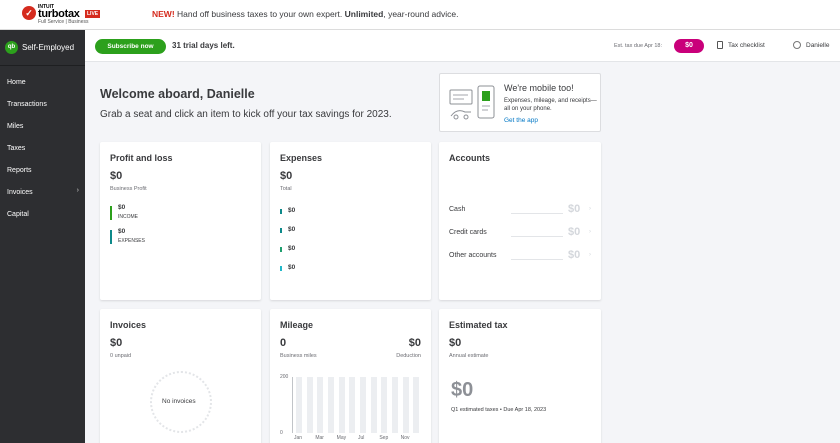 The image size is (840, 443). What do you see at coordinates (638, 46) in the screenshot?
I see `est-tax-label: Est. tax due Apr 18:` at bounding box center [638, 46].